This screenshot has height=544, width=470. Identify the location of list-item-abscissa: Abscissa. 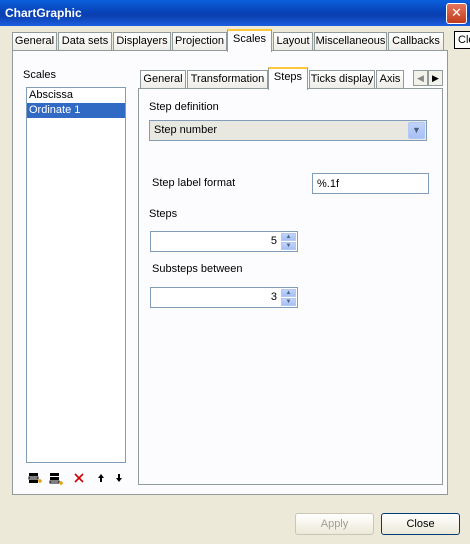
(76, 95).